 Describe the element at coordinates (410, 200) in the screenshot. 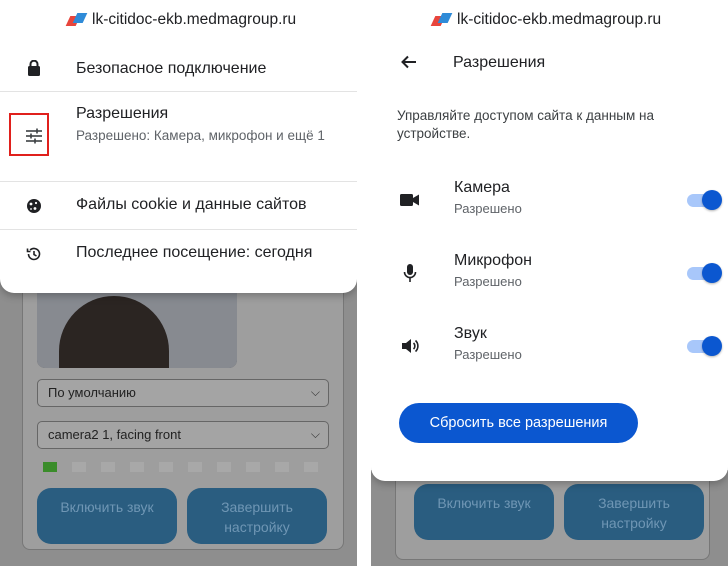

I see `camera-icon` at that location.